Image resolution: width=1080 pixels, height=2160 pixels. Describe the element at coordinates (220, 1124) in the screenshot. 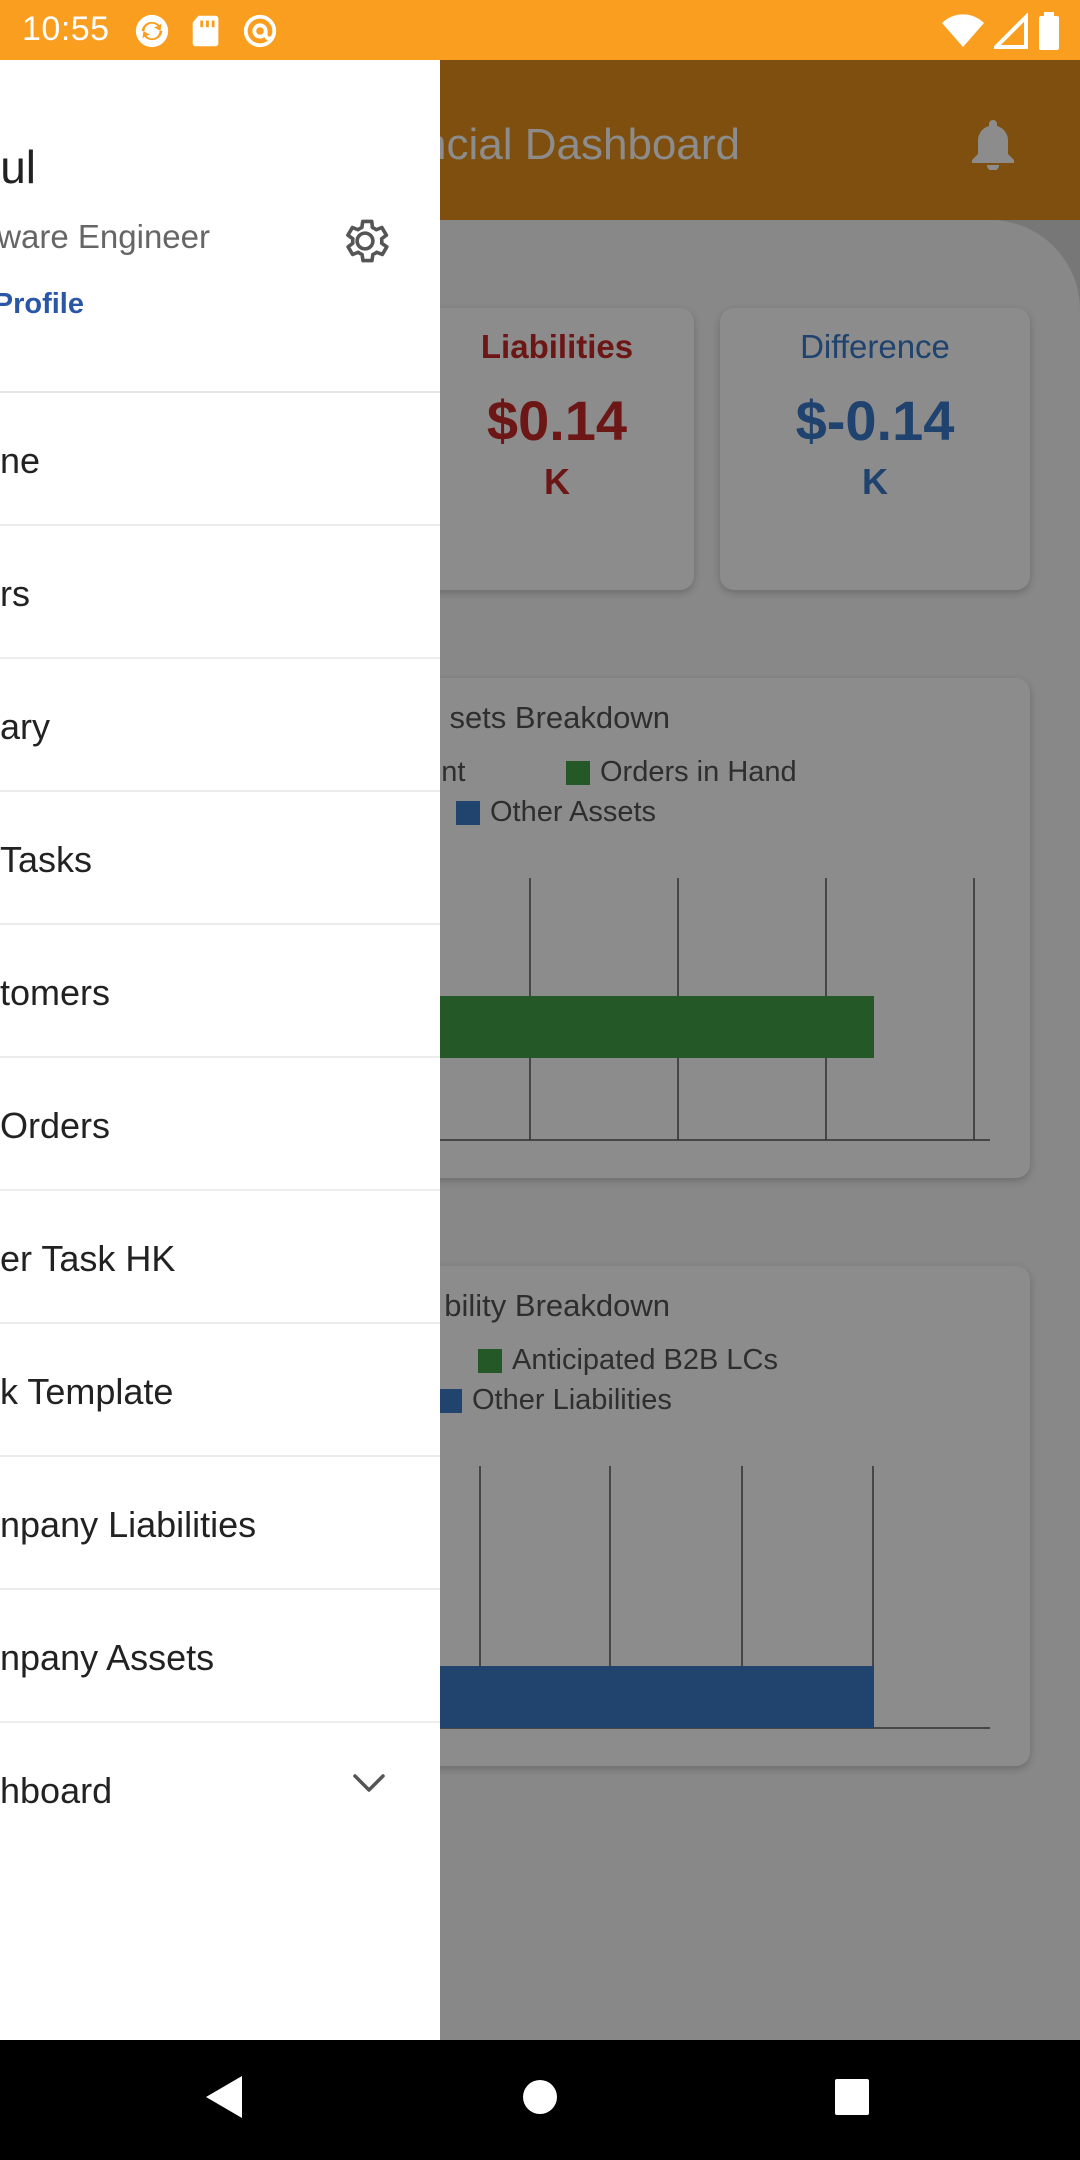

I see `menu-item-orders: Orders` at that location.